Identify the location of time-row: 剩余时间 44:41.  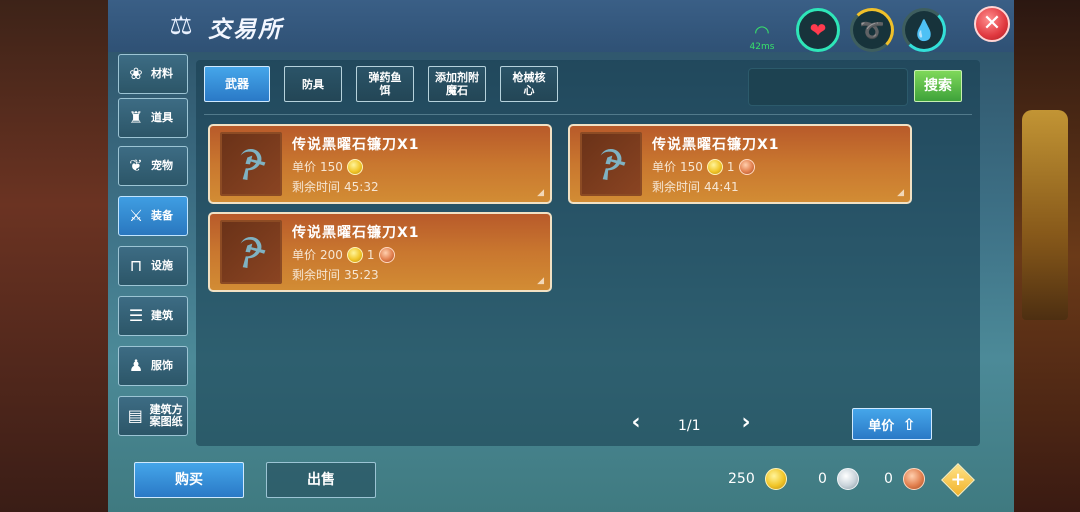
(695, 186).